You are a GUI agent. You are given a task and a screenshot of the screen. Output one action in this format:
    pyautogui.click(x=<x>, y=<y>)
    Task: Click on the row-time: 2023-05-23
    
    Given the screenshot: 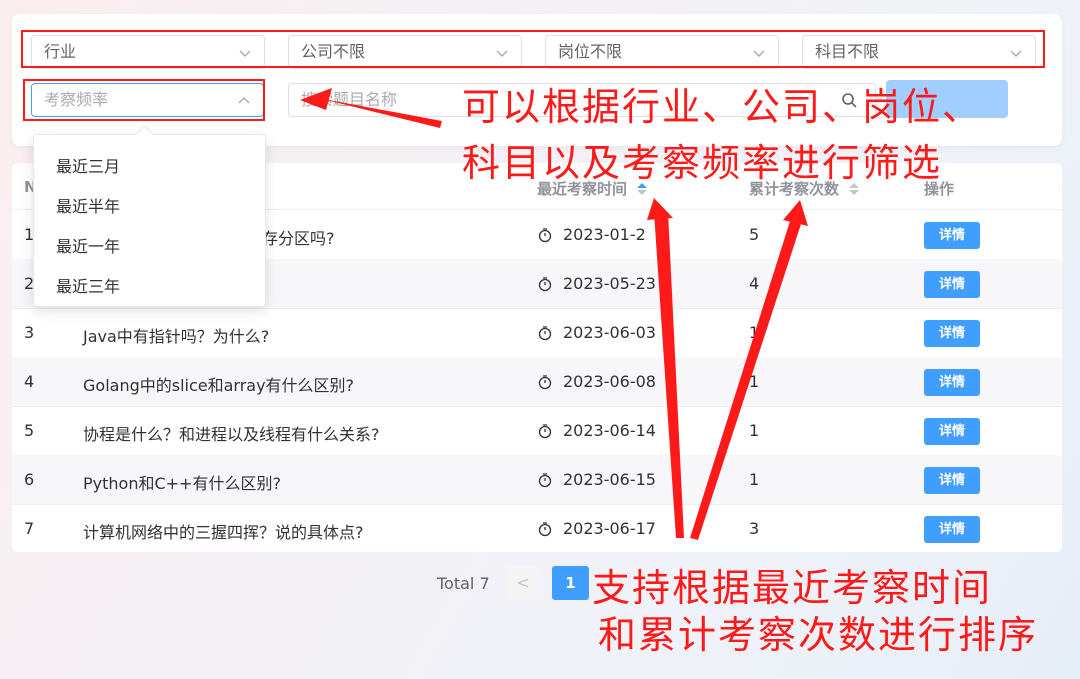 What is the action you would take?
    pyautogui.click(x=596, y=283)
    